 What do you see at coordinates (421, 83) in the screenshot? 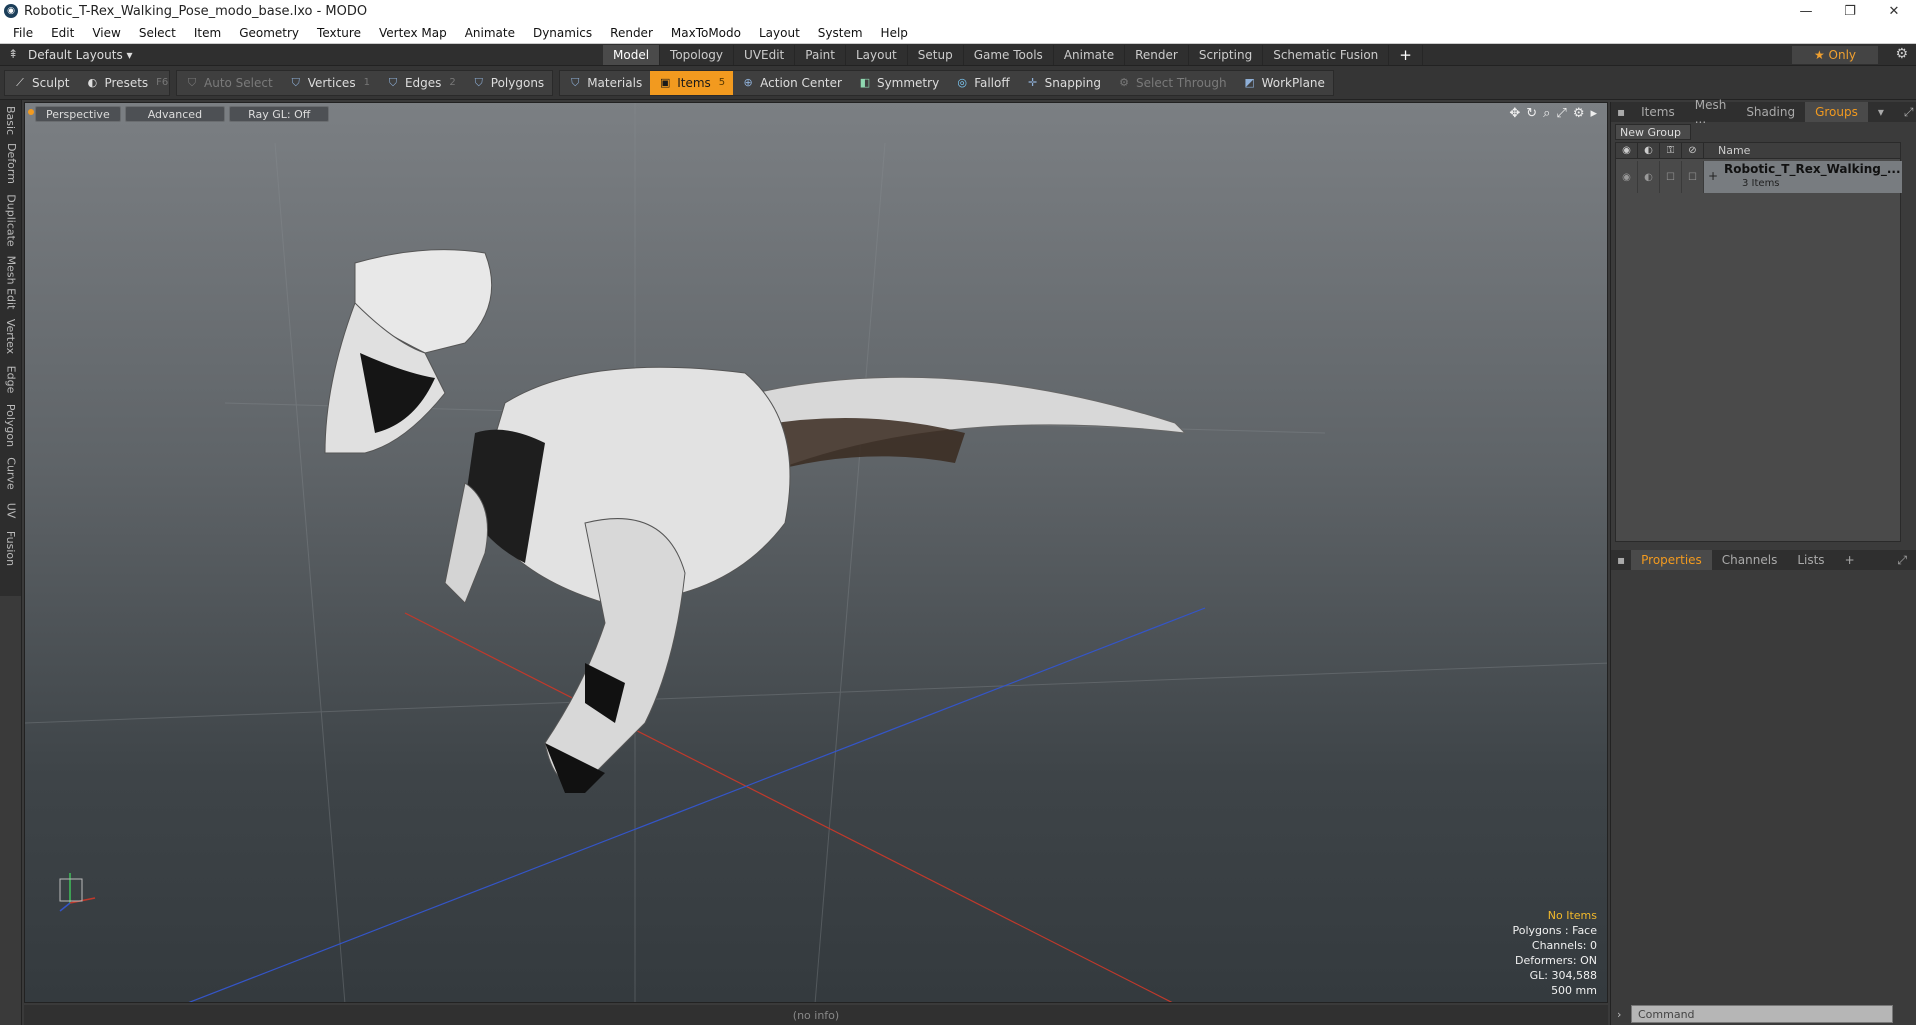
I see `edges-button: ⛉ Edges 2` at bounding box center [421, 83].